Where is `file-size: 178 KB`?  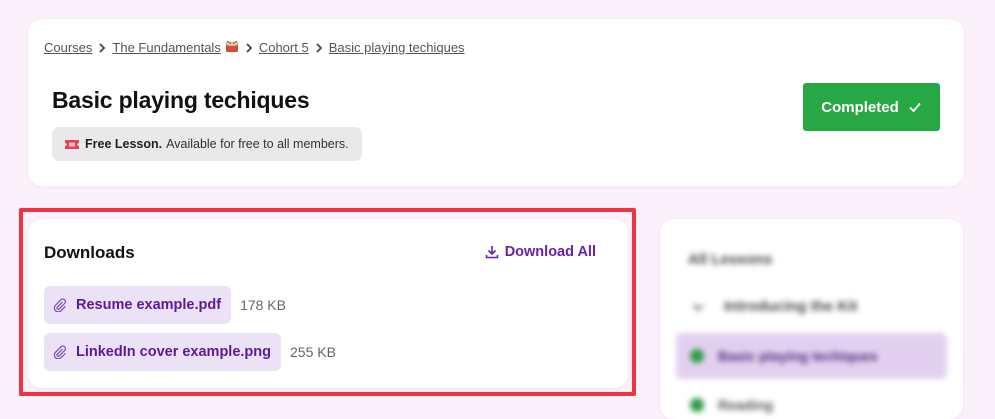 file-size: 178 KB is located at coordinates (263, 305).